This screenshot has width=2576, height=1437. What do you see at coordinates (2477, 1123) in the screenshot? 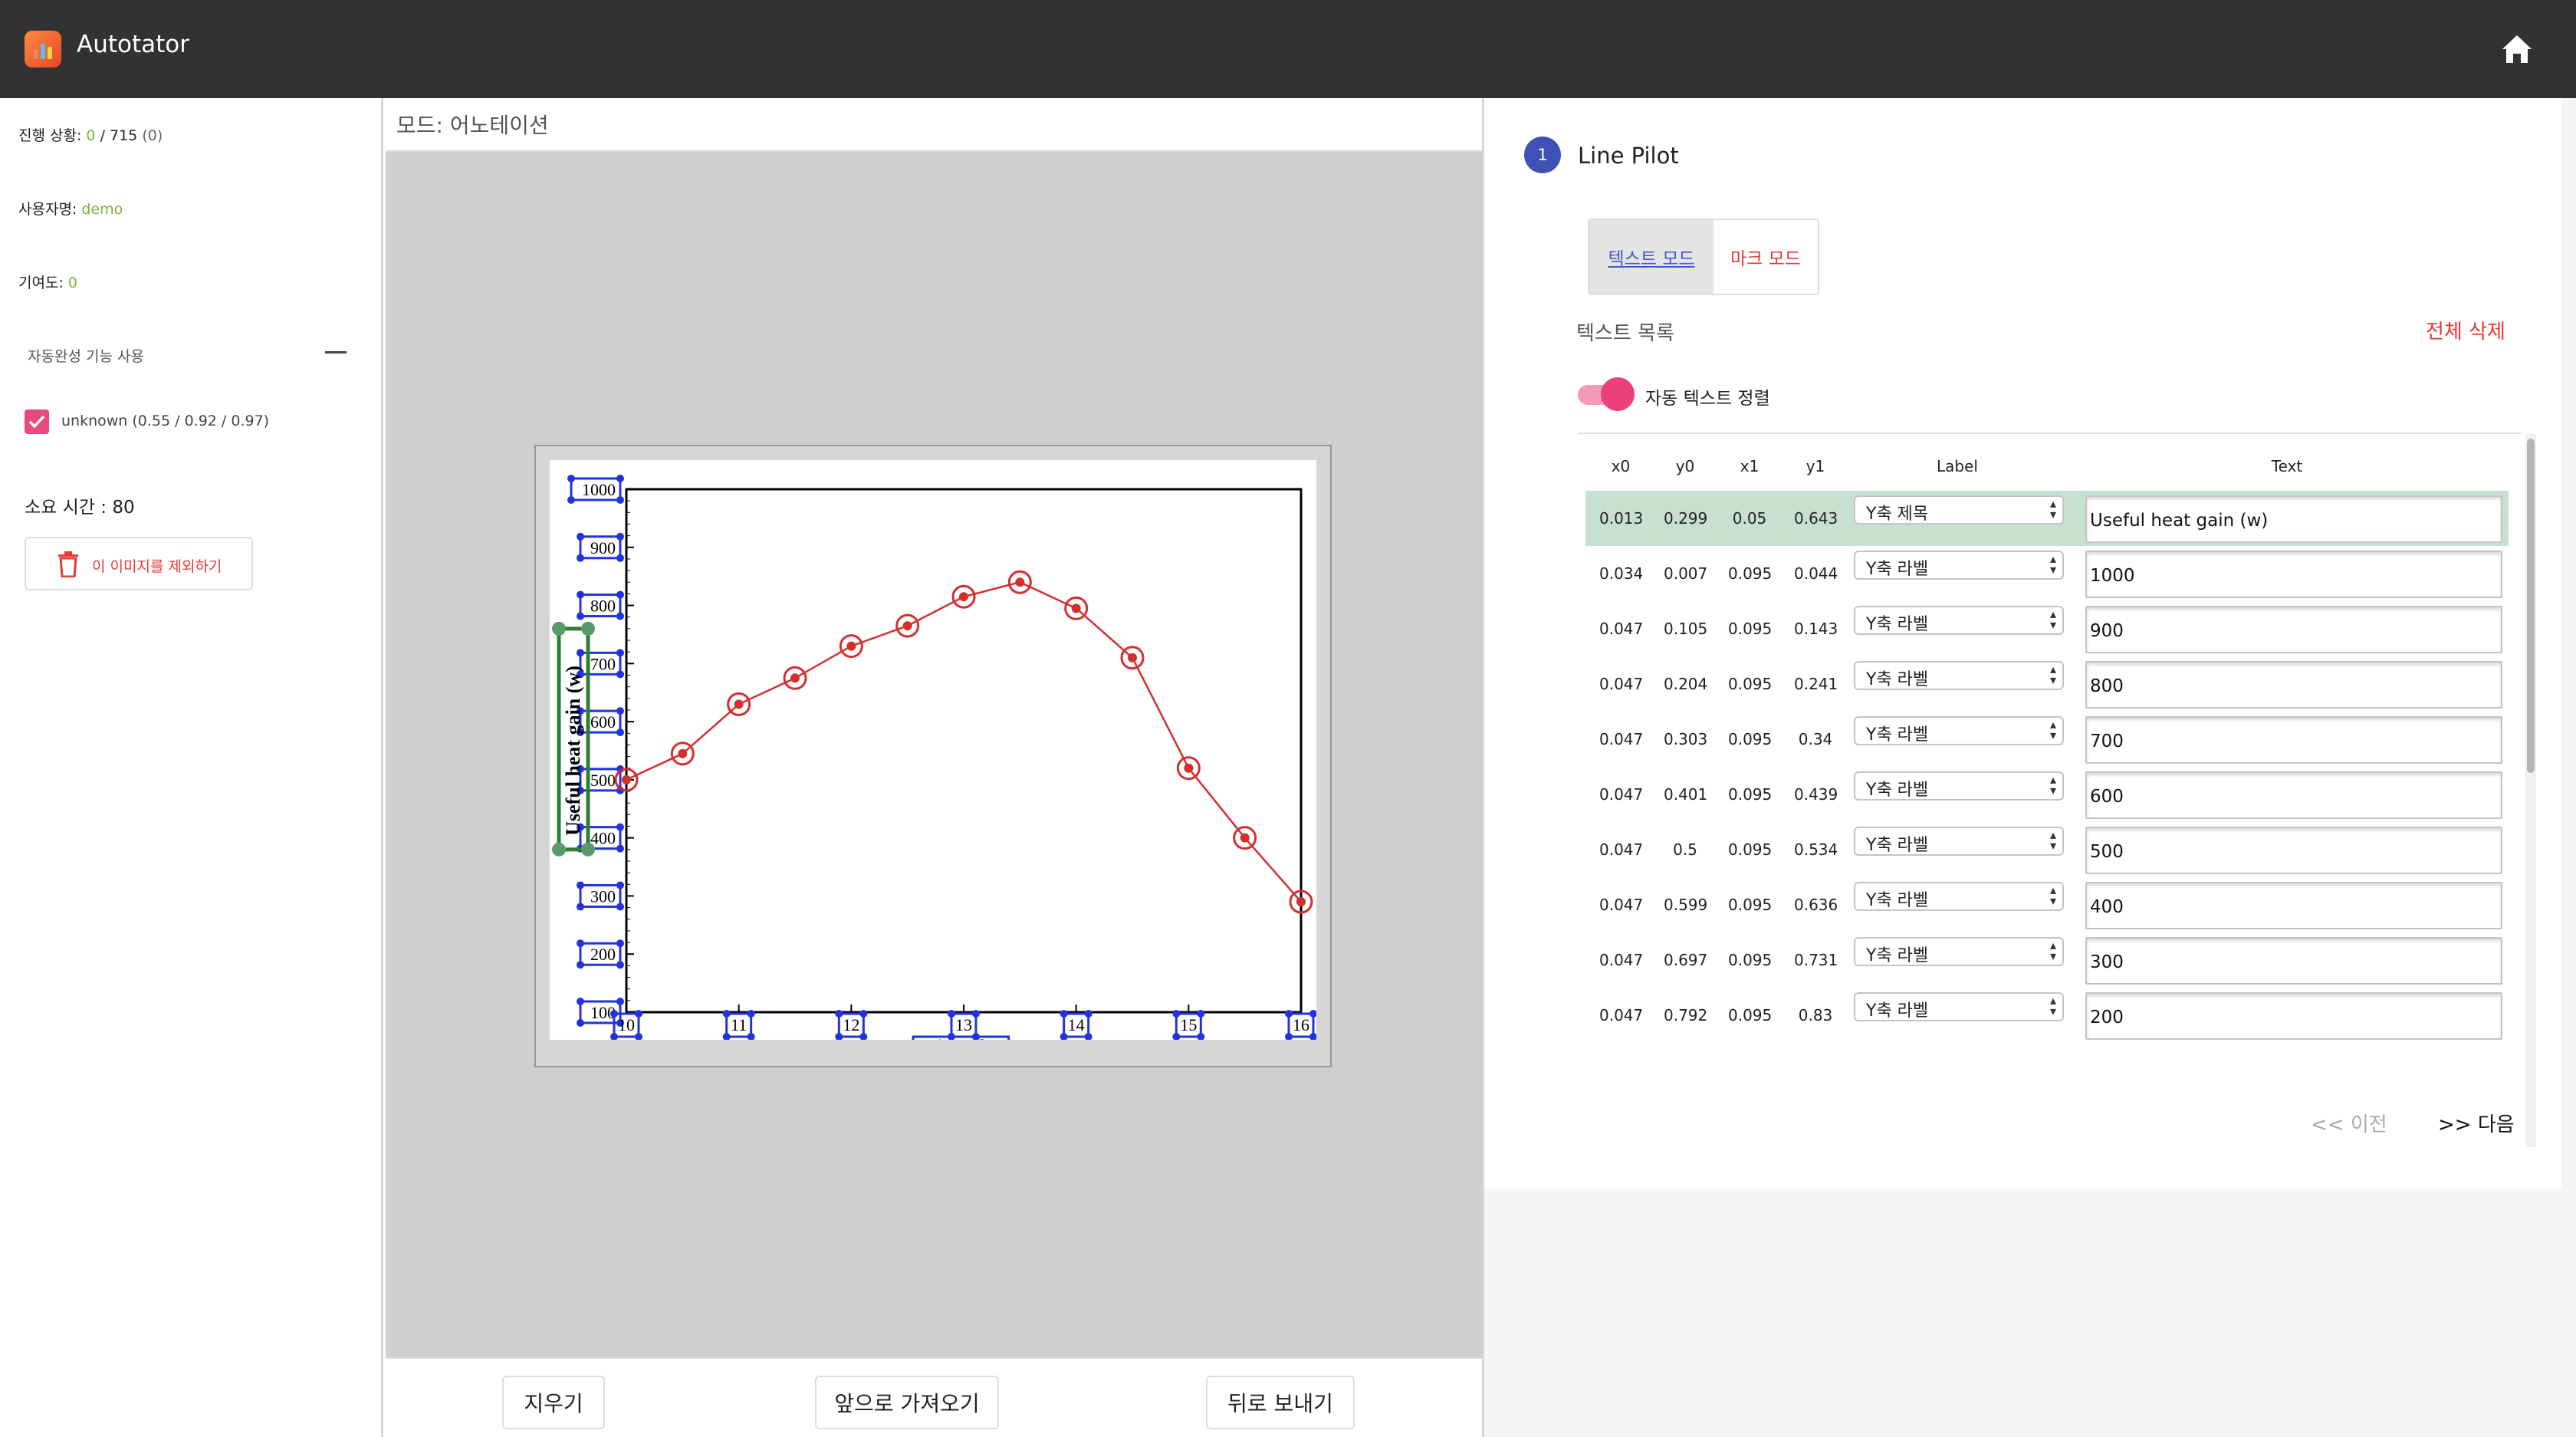
I see `next-button: >> 다음` at bounding box center [2477, 1123].